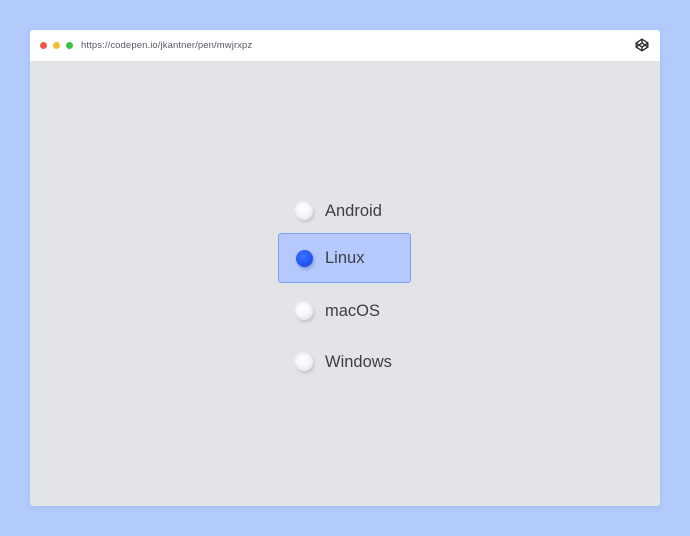  I want to click on radio-label: Linux, so click(345, 258).